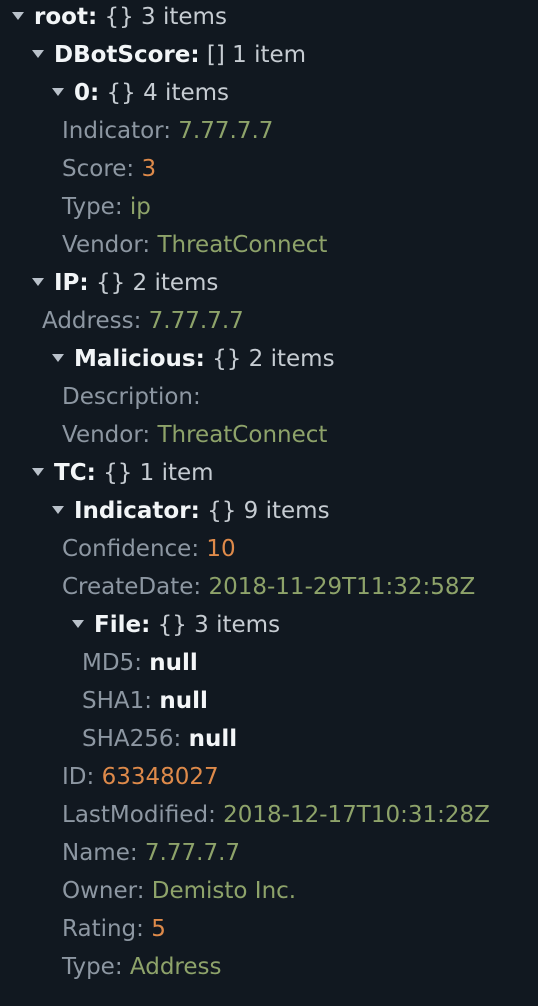 The height and width of the screenshot is (1006, 538). Describe the element at coordinates (135, 815) in the screenshot. I see `leaf-key: LastModified` at that location.